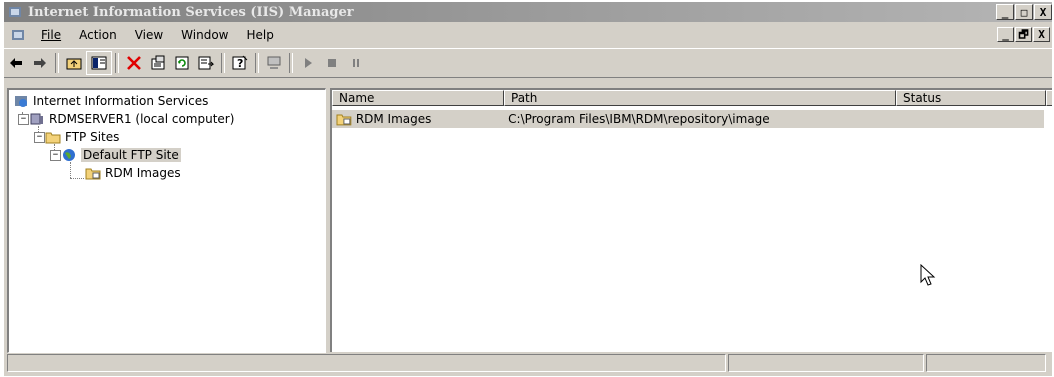 The image size is (1054, 377). Describe the element at coordinates (121, 101) in the screenshot. I see `tree-label: Internet Information Services` at that location.